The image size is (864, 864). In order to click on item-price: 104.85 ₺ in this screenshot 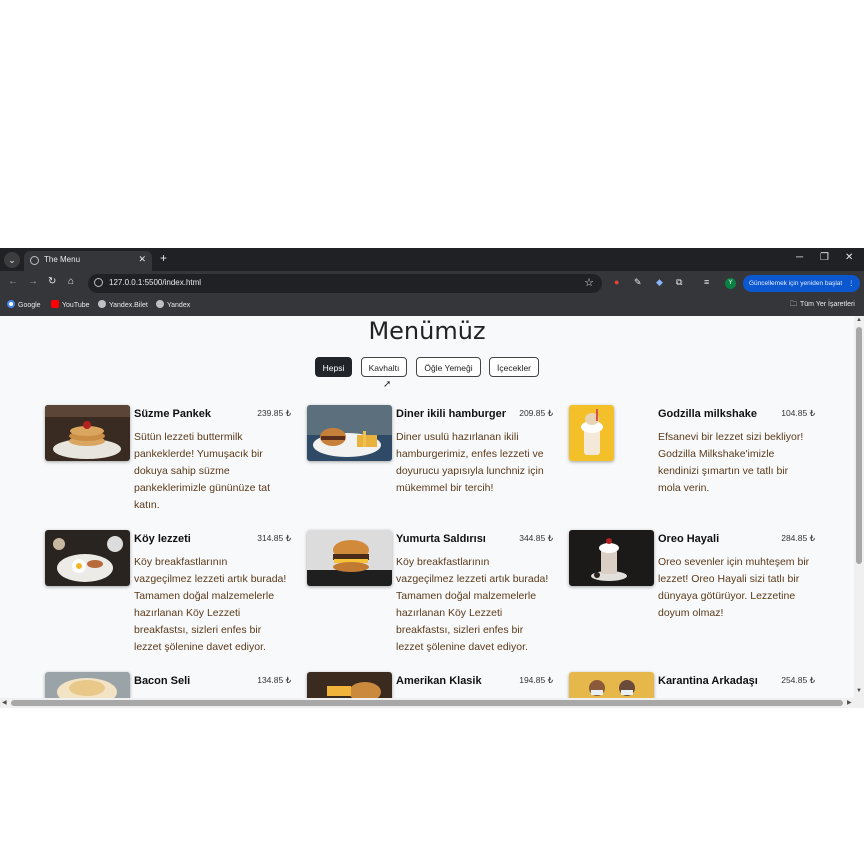, I will do `click(798, 413)`.